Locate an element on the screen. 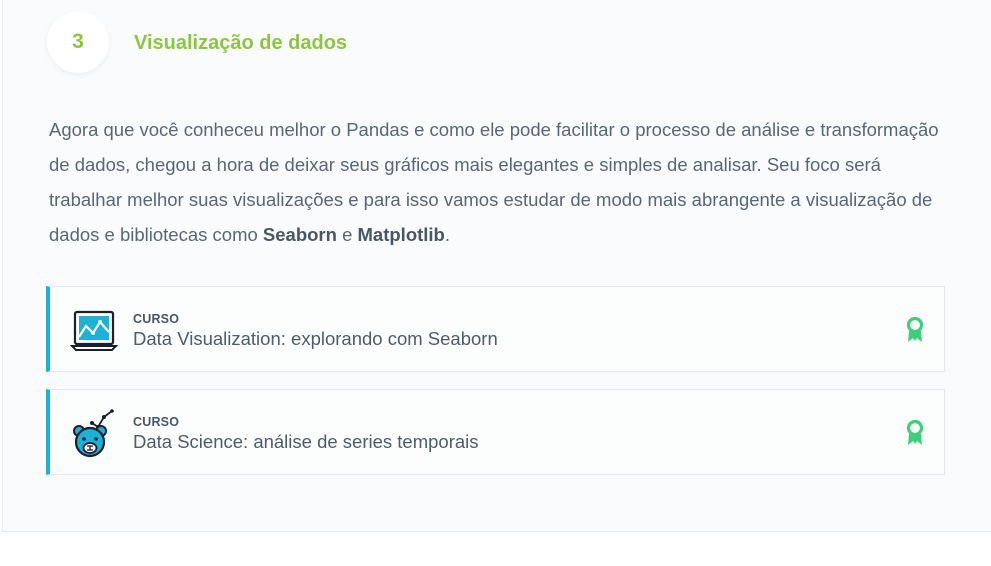 The height and width of the screenshot is (566, 991). description-end: . is located at coordinates (447, 234).